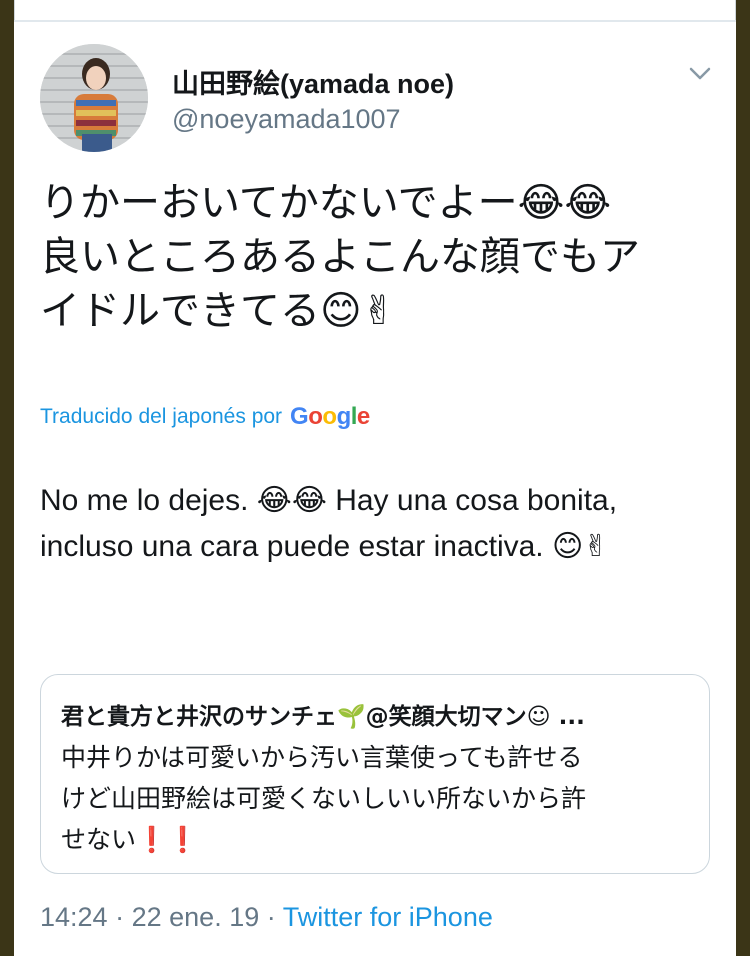 The width and height of the screenshot is (750, 956). Describe the element at coordinates (299, 416) in the screenshot. I see `google-letter: G` at that location.